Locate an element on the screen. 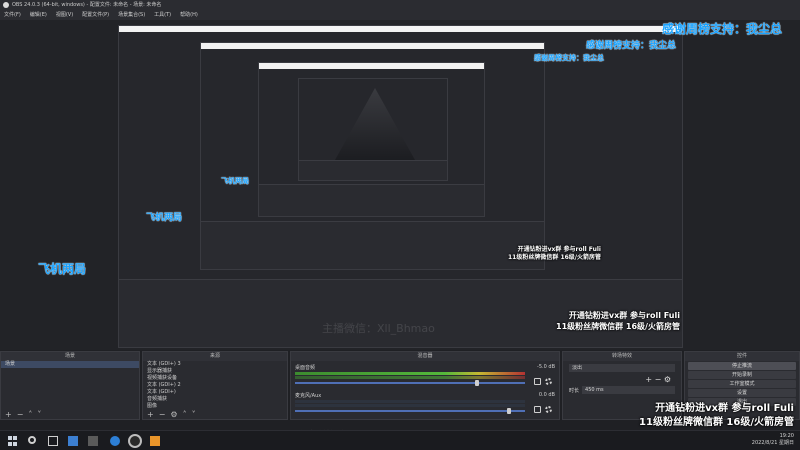 This screenshot has height=450, width=800. menu-profile: 配置文件(P) is located at coordinates (95, 15).